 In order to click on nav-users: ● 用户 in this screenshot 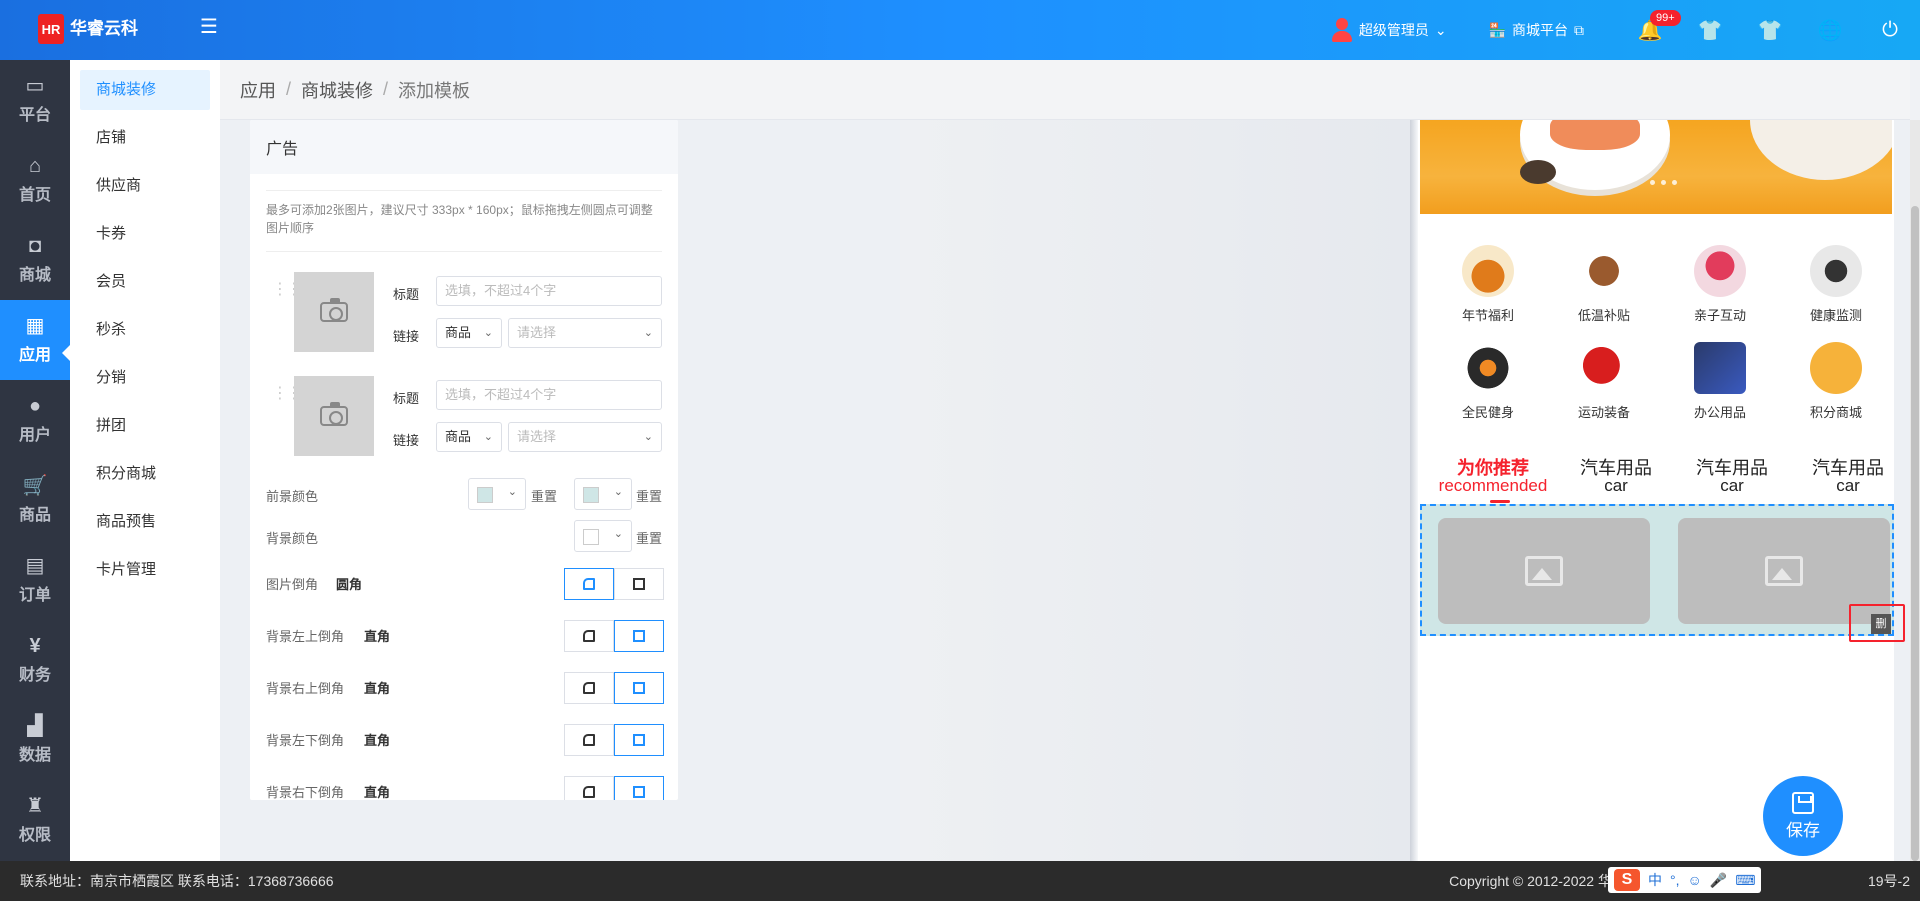, I will do `click(35, 420)`.